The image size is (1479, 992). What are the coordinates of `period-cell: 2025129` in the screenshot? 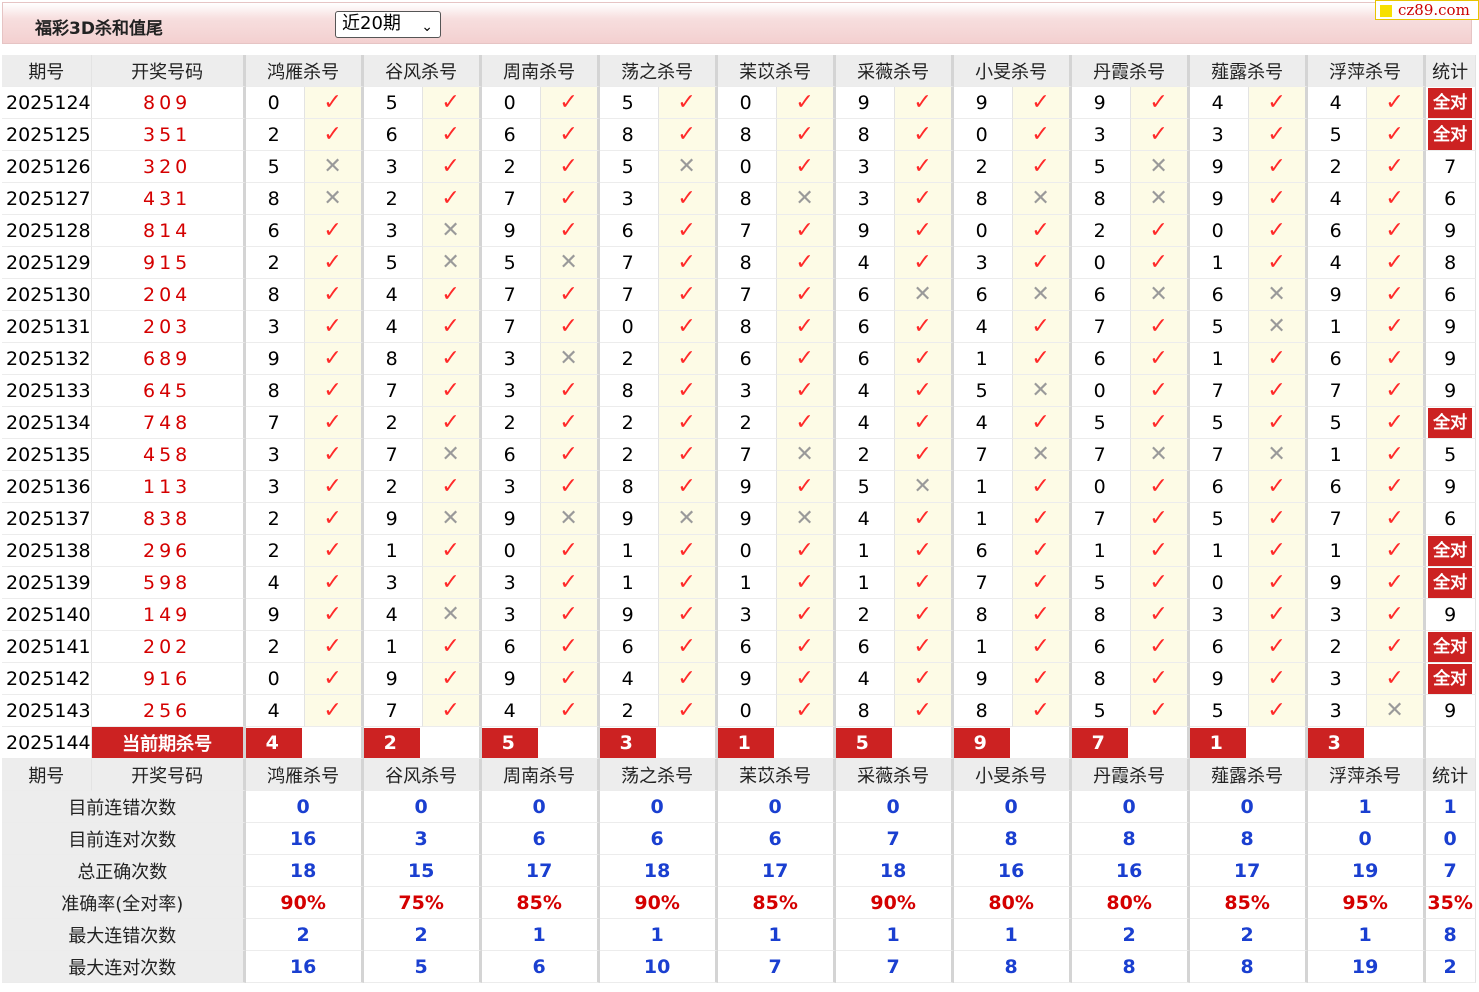 It's located at (47, 263).